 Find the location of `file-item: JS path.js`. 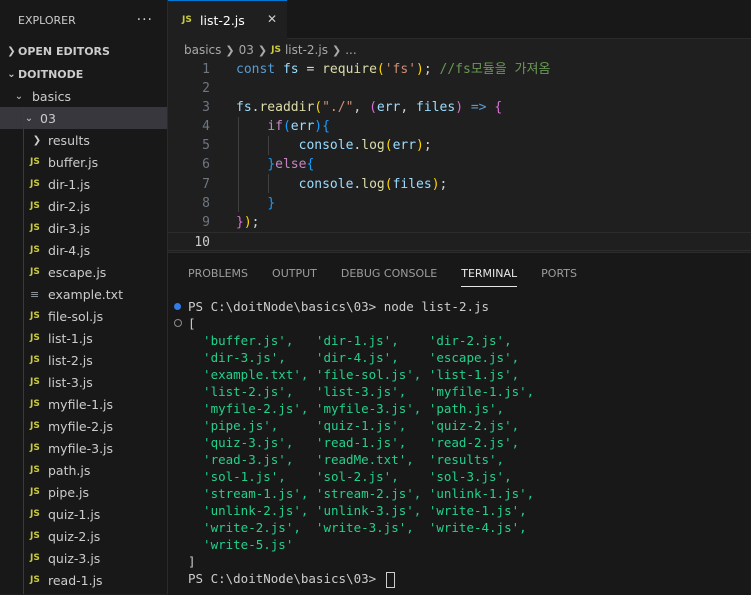

file-item: JS path.js is located at coordinates (83, 470).